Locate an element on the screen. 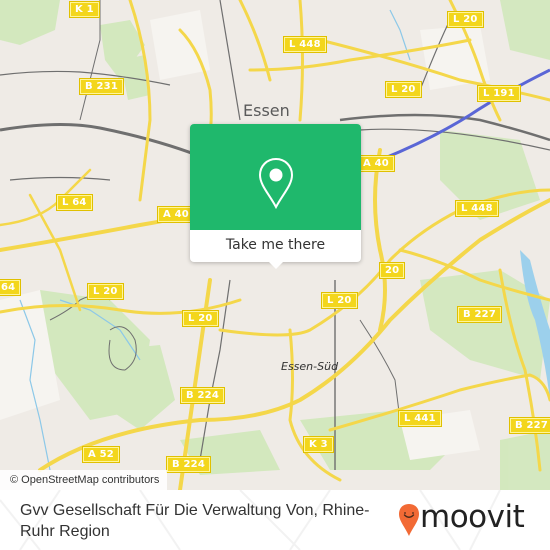 The image size is (550, 550). road-label-a52: A 52 is located at coordinates (101, 454).